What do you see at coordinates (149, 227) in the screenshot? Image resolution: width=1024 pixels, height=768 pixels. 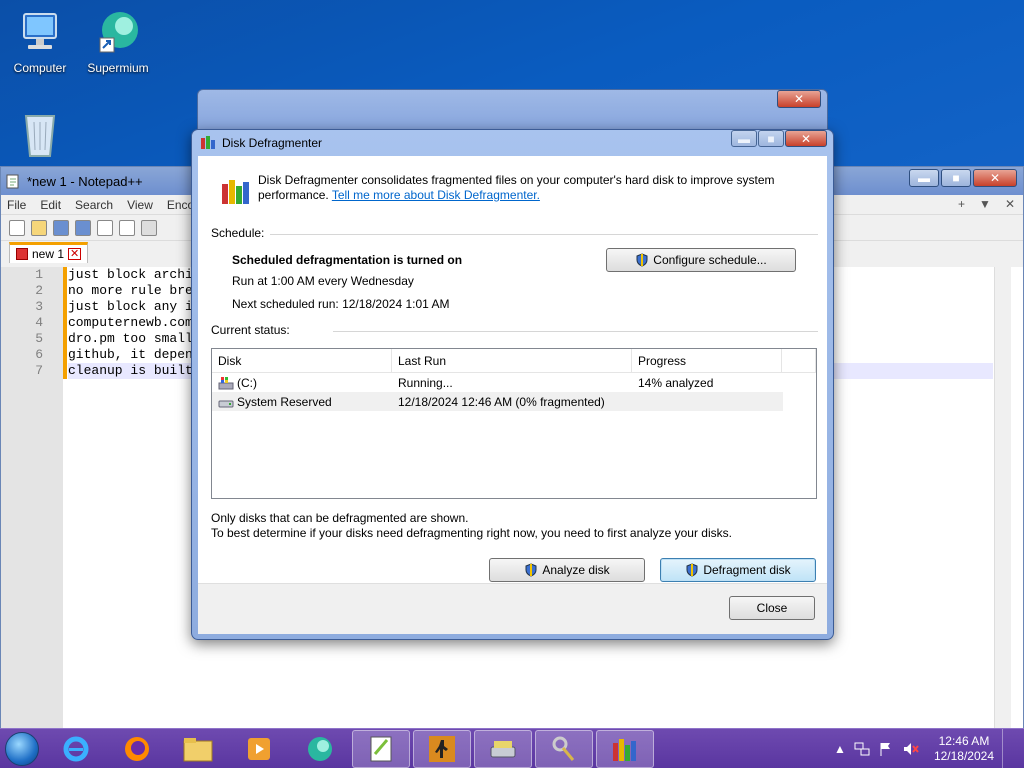 I see `print-icon` at bounding box center [149, 227].